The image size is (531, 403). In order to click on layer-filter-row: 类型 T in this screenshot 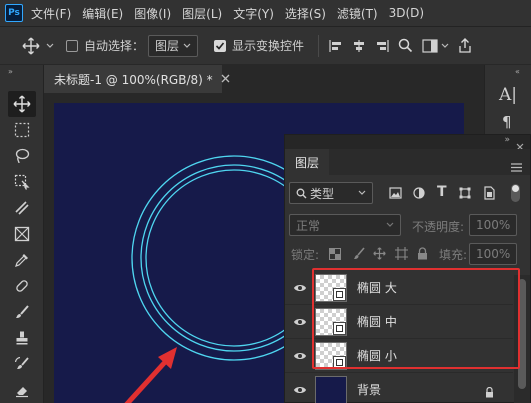, I will do `click(407, 194)`.